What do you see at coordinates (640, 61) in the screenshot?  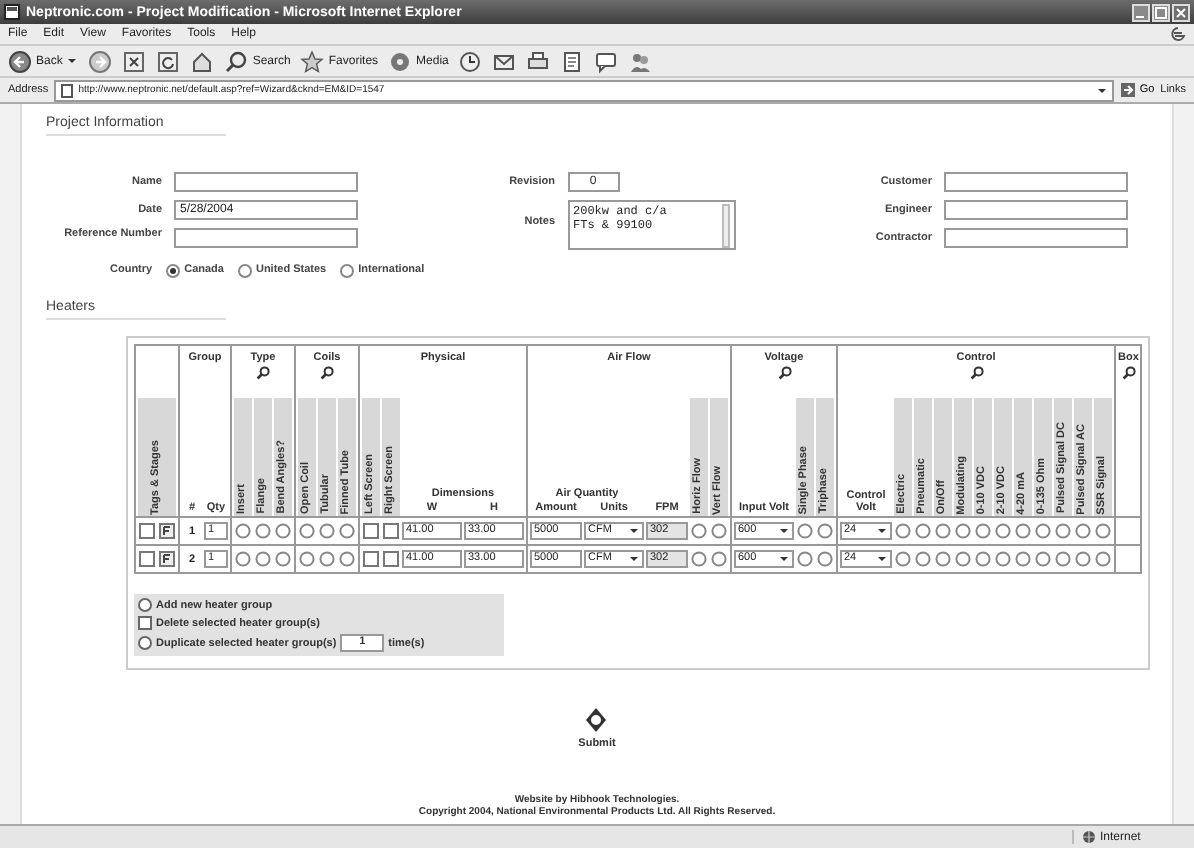 I see `people-icon` at bounding box center [640, 61].